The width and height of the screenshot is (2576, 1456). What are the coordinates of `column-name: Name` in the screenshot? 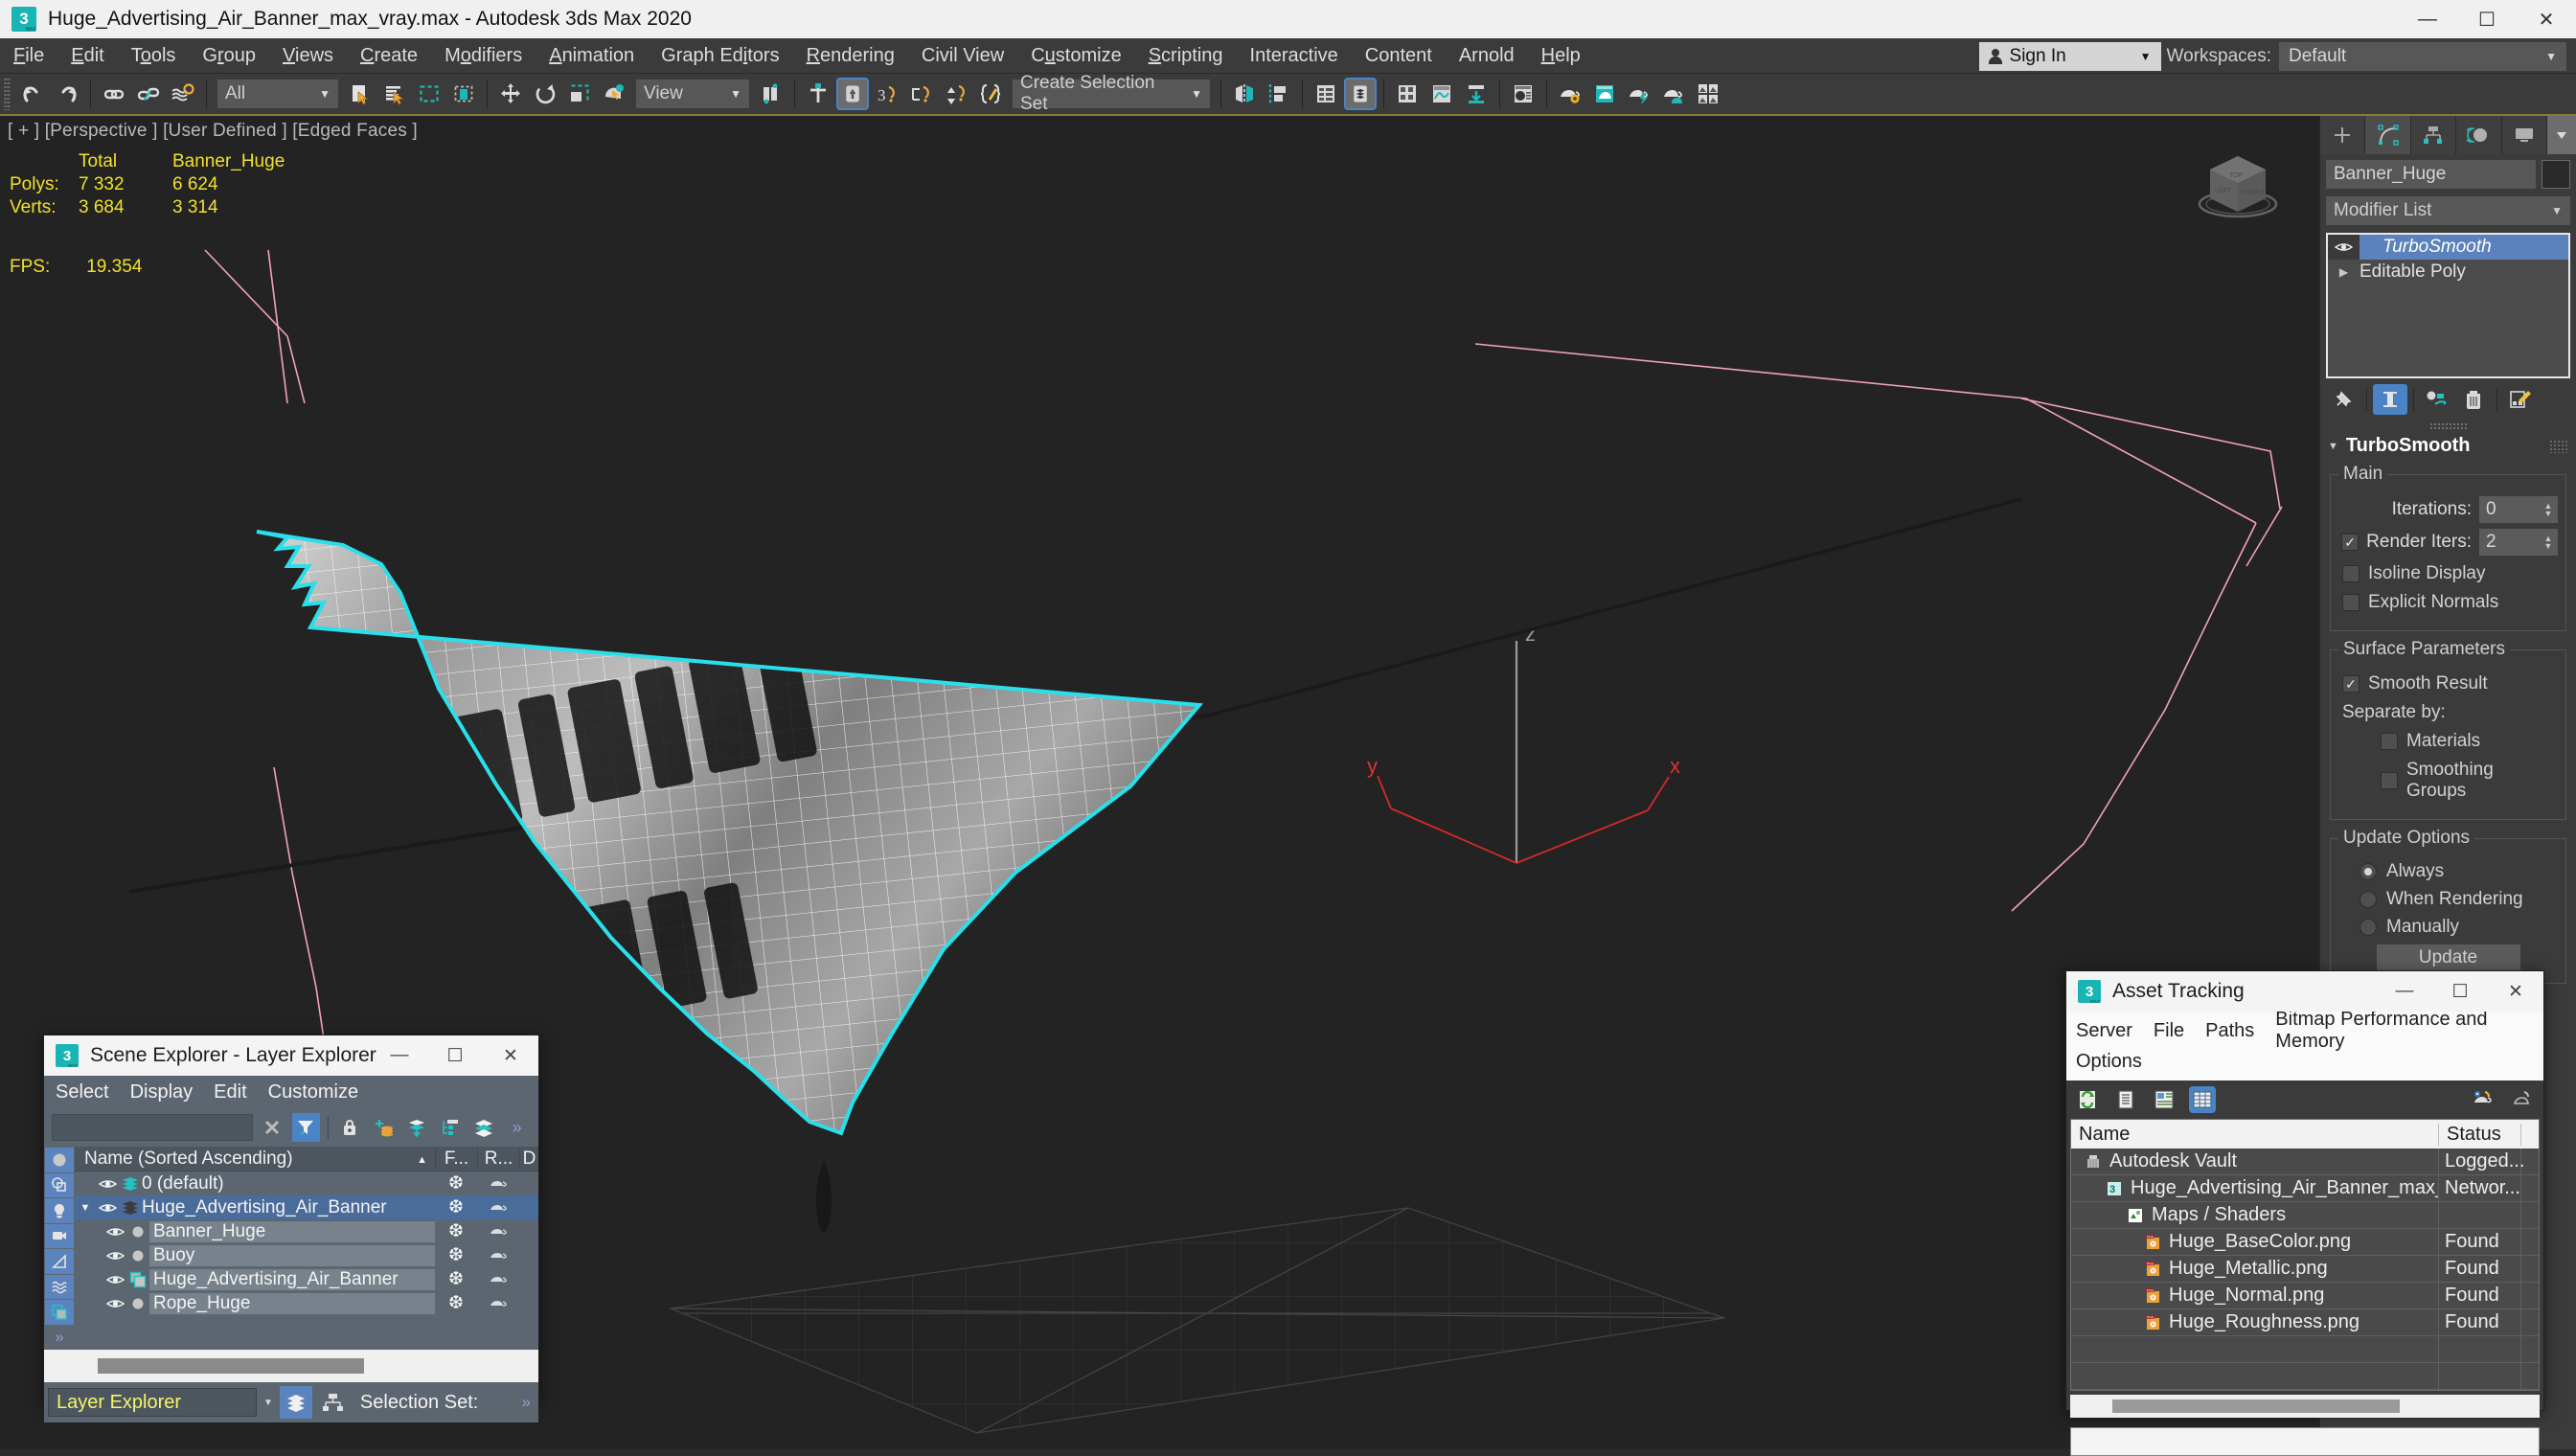 It's located at (2255, 1134).